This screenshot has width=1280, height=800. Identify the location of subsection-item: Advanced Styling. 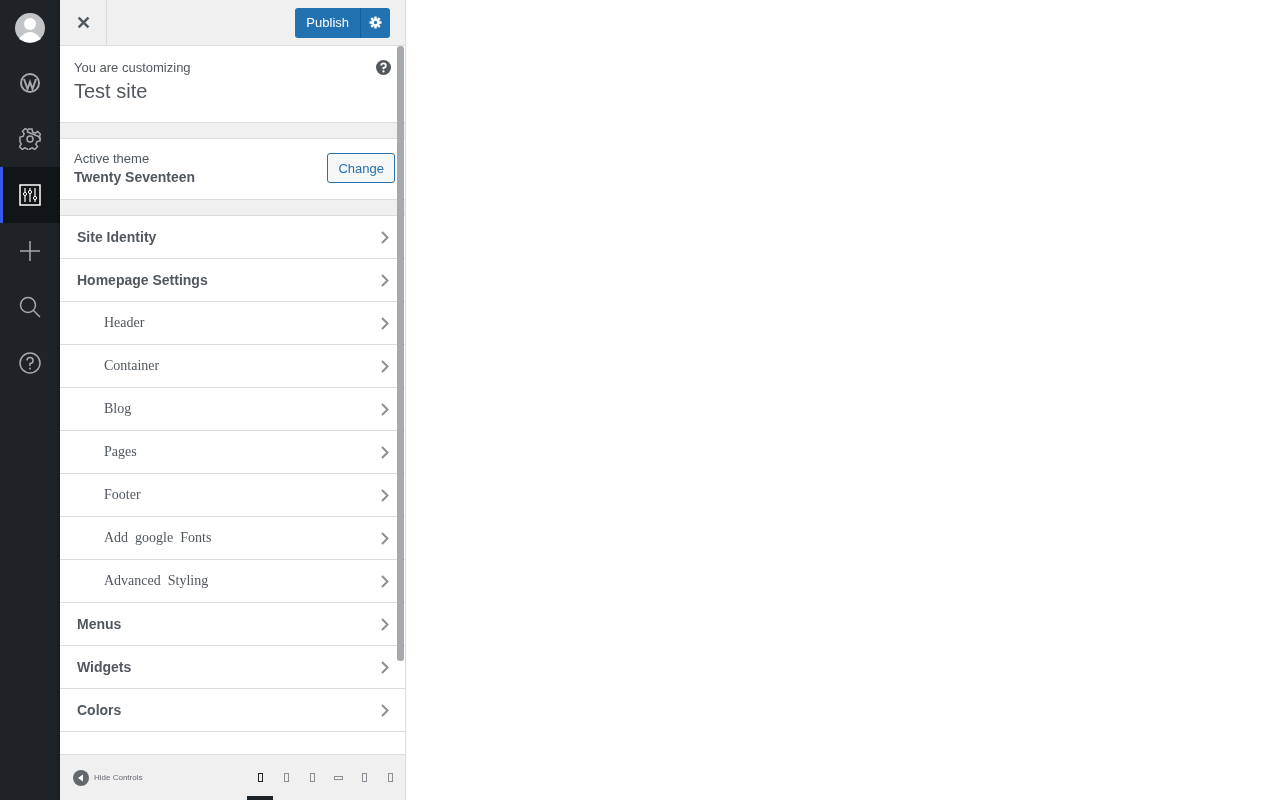
(232, 581).